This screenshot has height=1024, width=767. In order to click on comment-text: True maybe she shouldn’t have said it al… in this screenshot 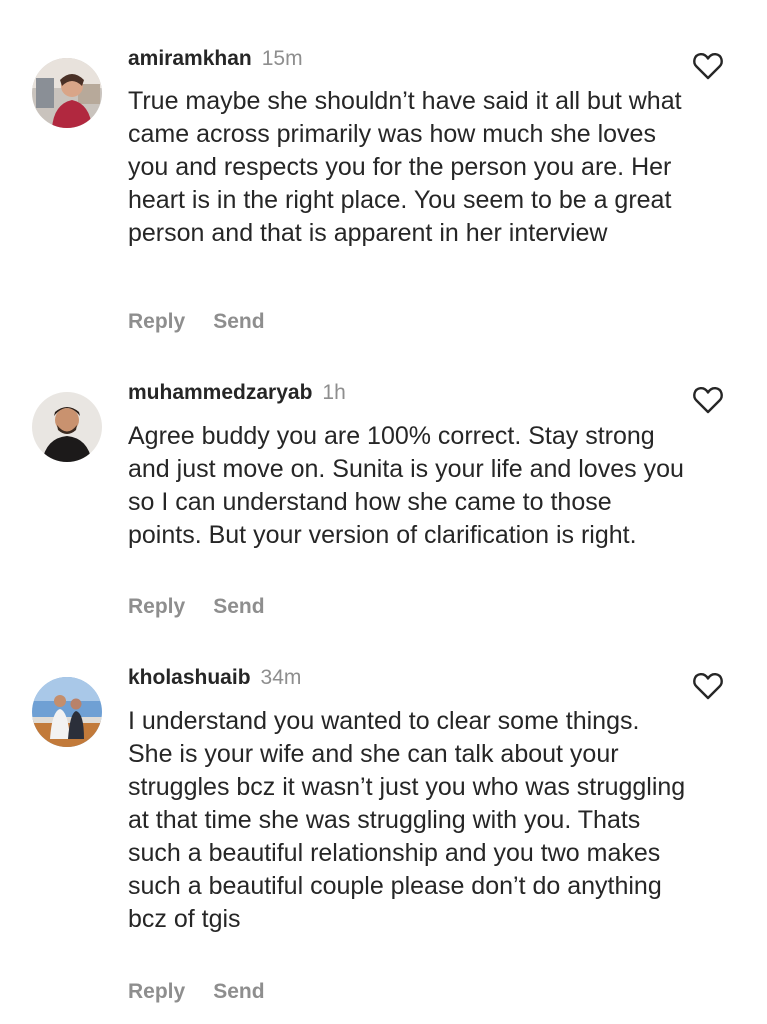, I will do `click(405, 167)`.